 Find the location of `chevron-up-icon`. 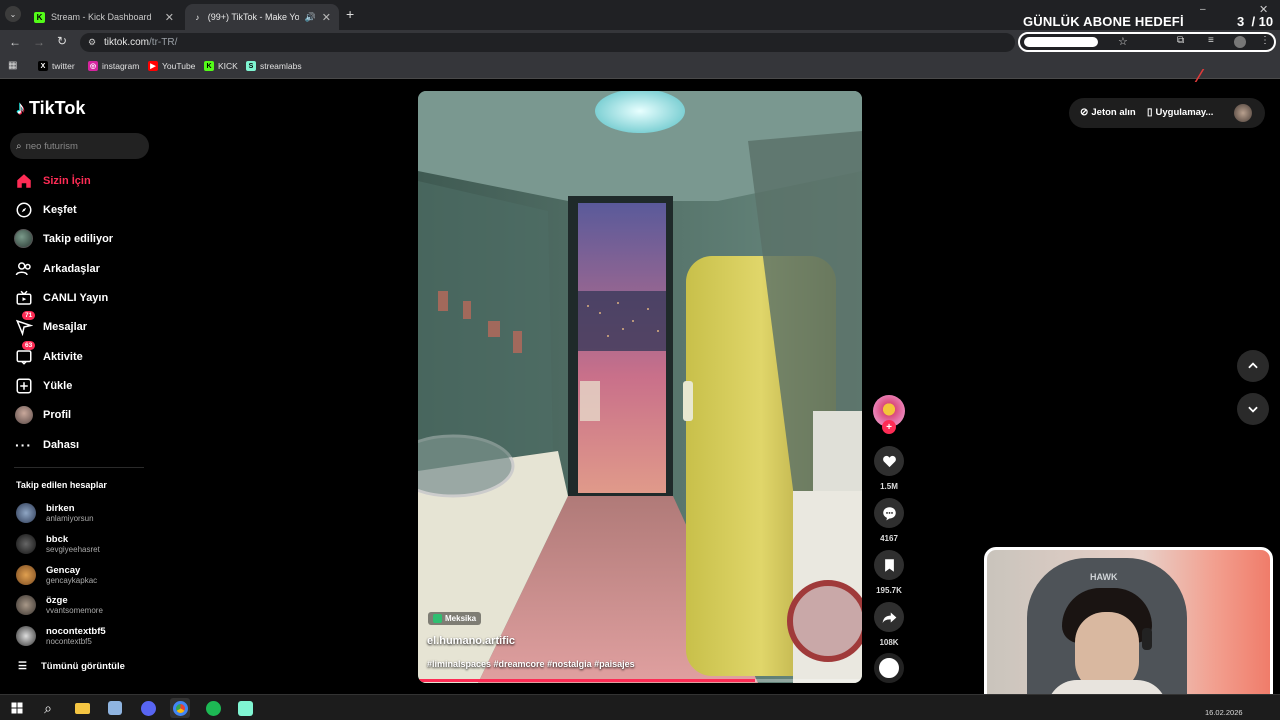

chevron-up-icon is located at coordinates (1253, 365).